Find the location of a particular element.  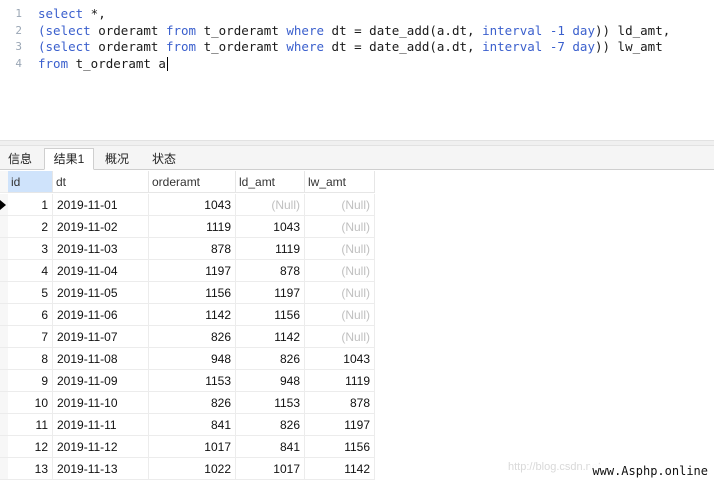

cell-ld_amt: 841 is located at coordinates (270, 447).